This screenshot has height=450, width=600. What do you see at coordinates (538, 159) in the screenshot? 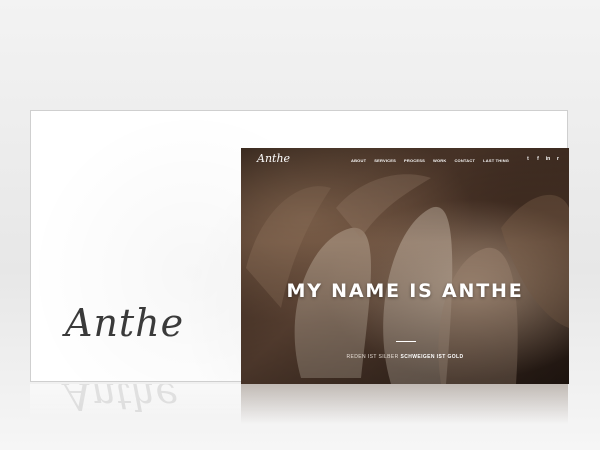
I see `facebook-icon: f` at bounding box center [538, 159].